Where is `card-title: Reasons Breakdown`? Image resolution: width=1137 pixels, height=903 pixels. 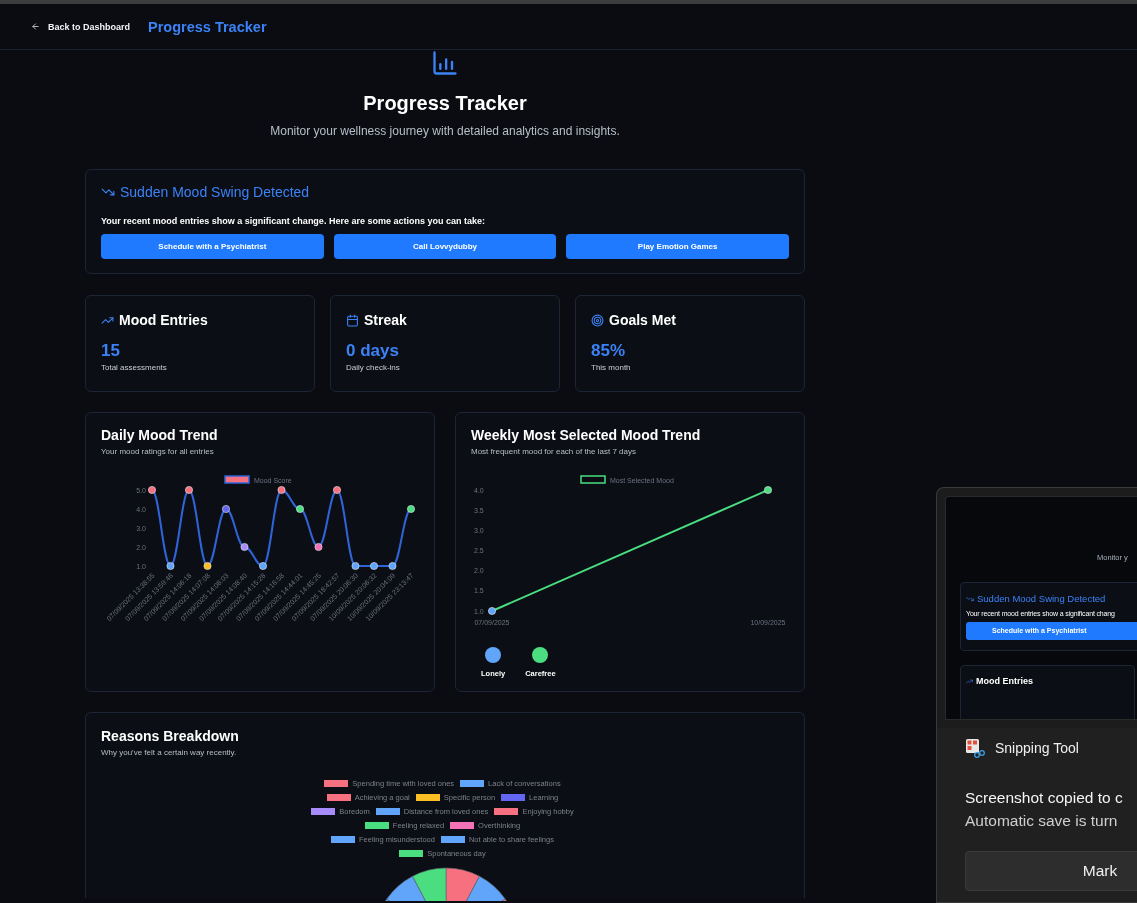 card-title: Reasons Breakdown is located at coordinates (170, 736).